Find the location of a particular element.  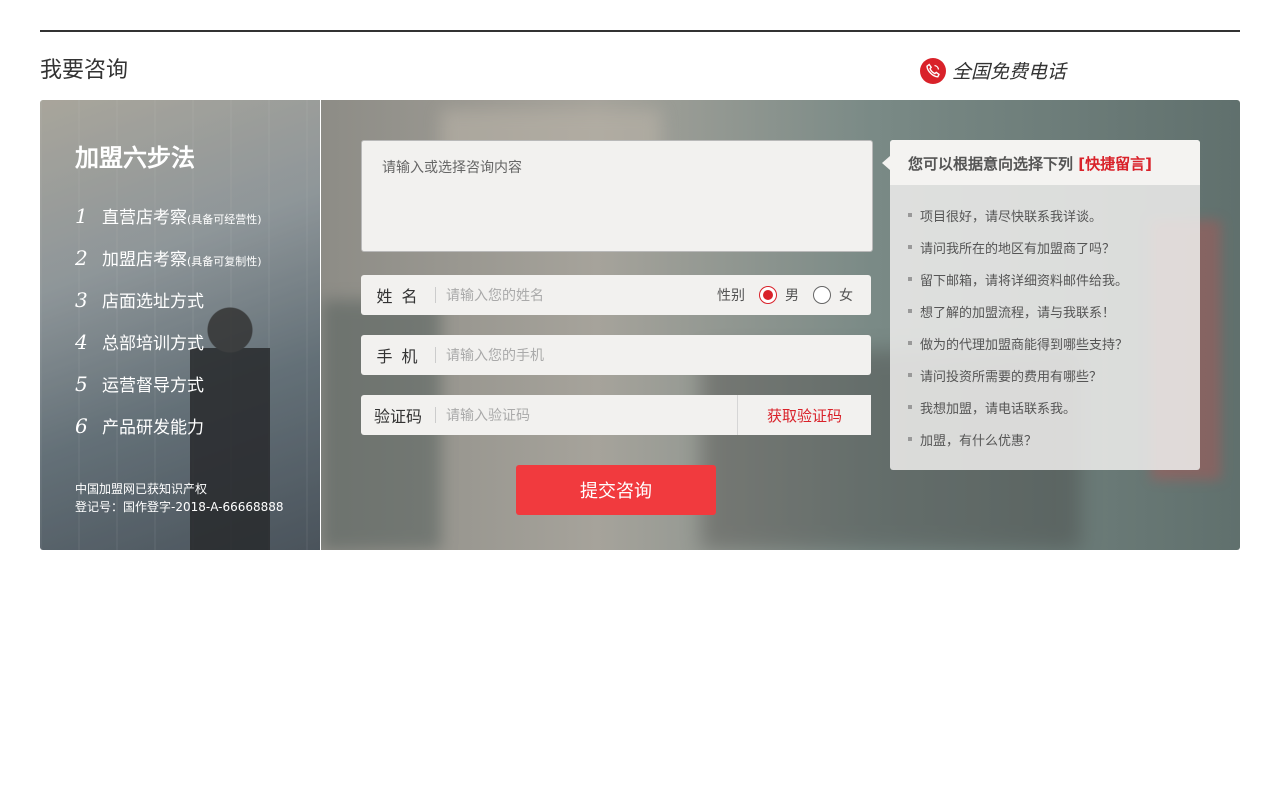

quick-message-item: 想了解的加盟流程，请与我联系！ is located at coordinates (1045, 311).